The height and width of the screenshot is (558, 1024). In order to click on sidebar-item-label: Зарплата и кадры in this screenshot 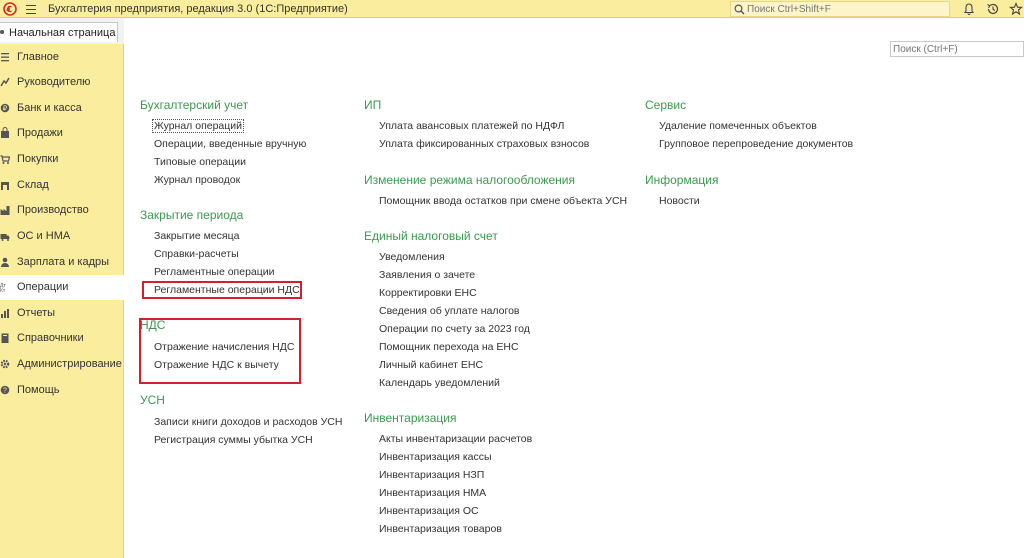, I will do `click(63, 262)`.